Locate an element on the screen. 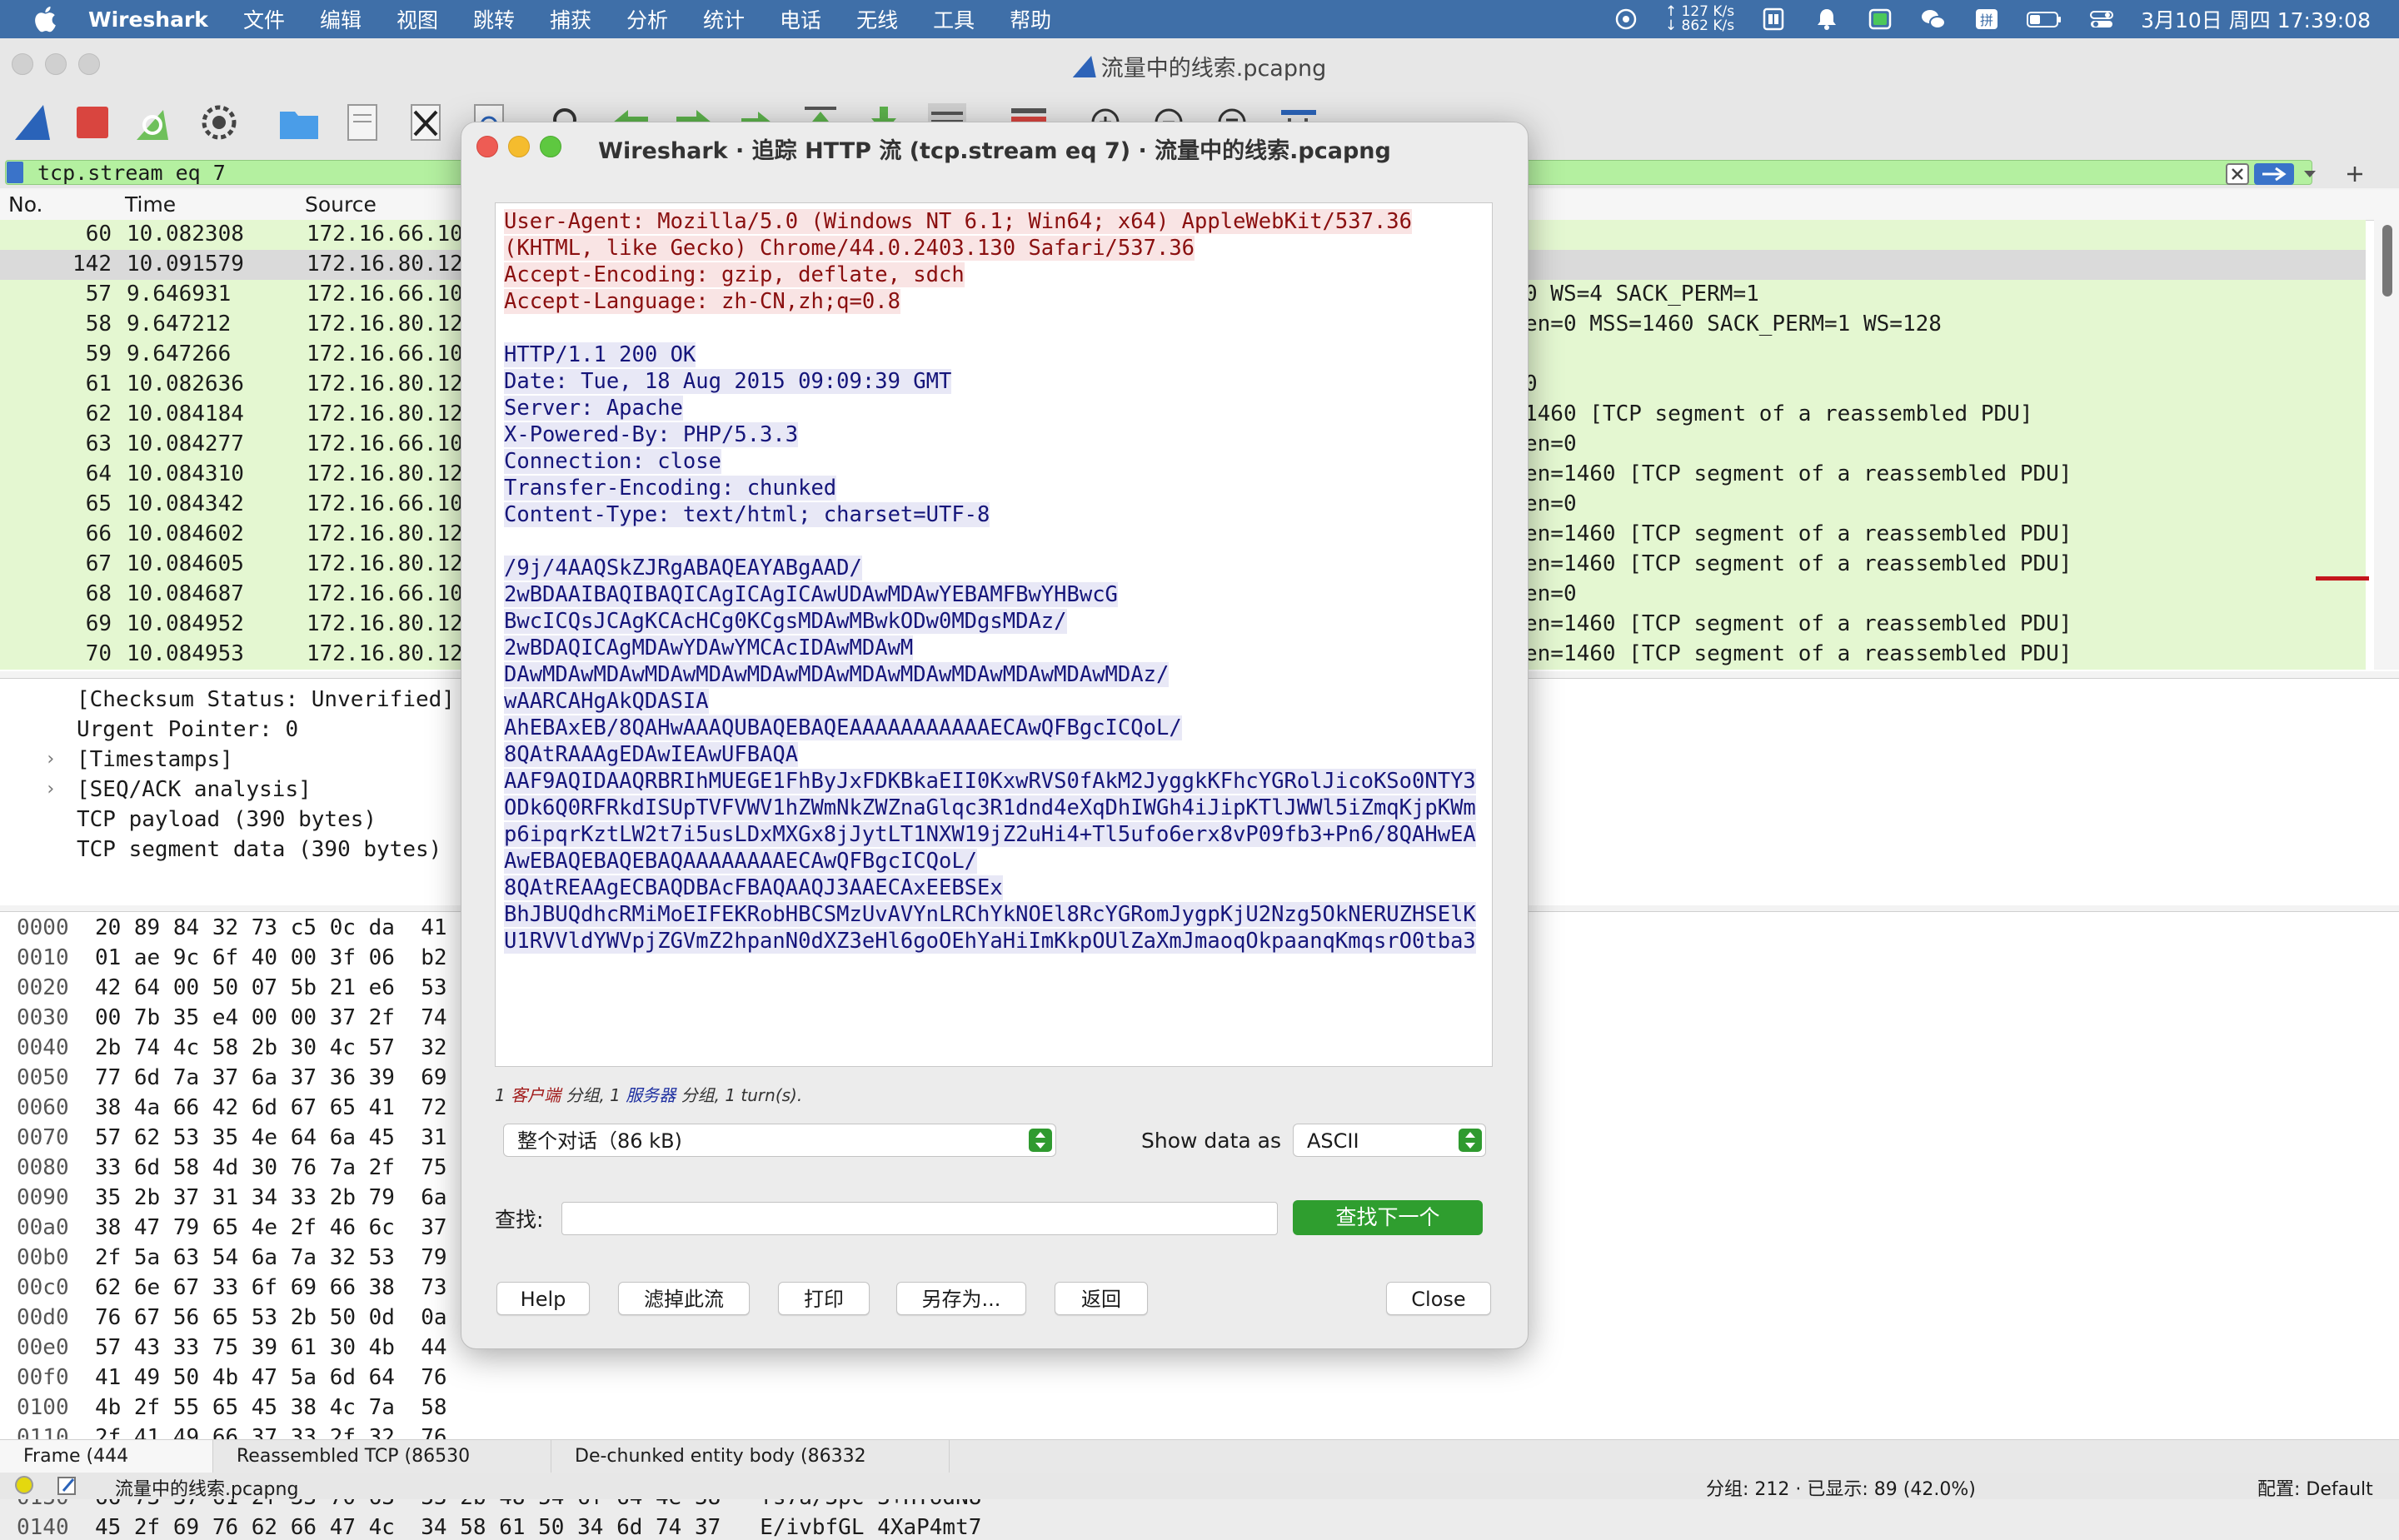 Image resolution: width=2399 pixels, height=1540 pixels. bytes-row: 00d0 76 67 56 65 53 2b 50 0d 0a is located at coordinates (232, 1318).